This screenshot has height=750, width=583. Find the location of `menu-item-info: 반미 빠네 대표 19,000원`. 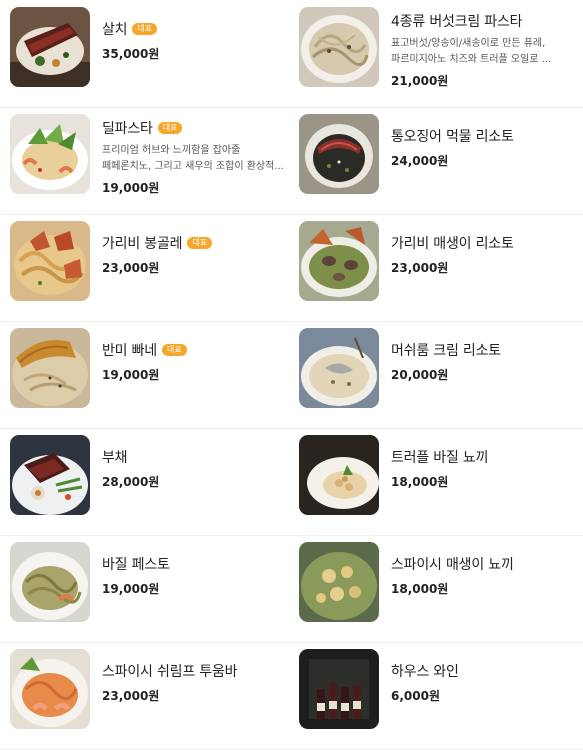

menu-item-info: 반미 빠네 대표 19,000원 is located at coordinates (195, 361).